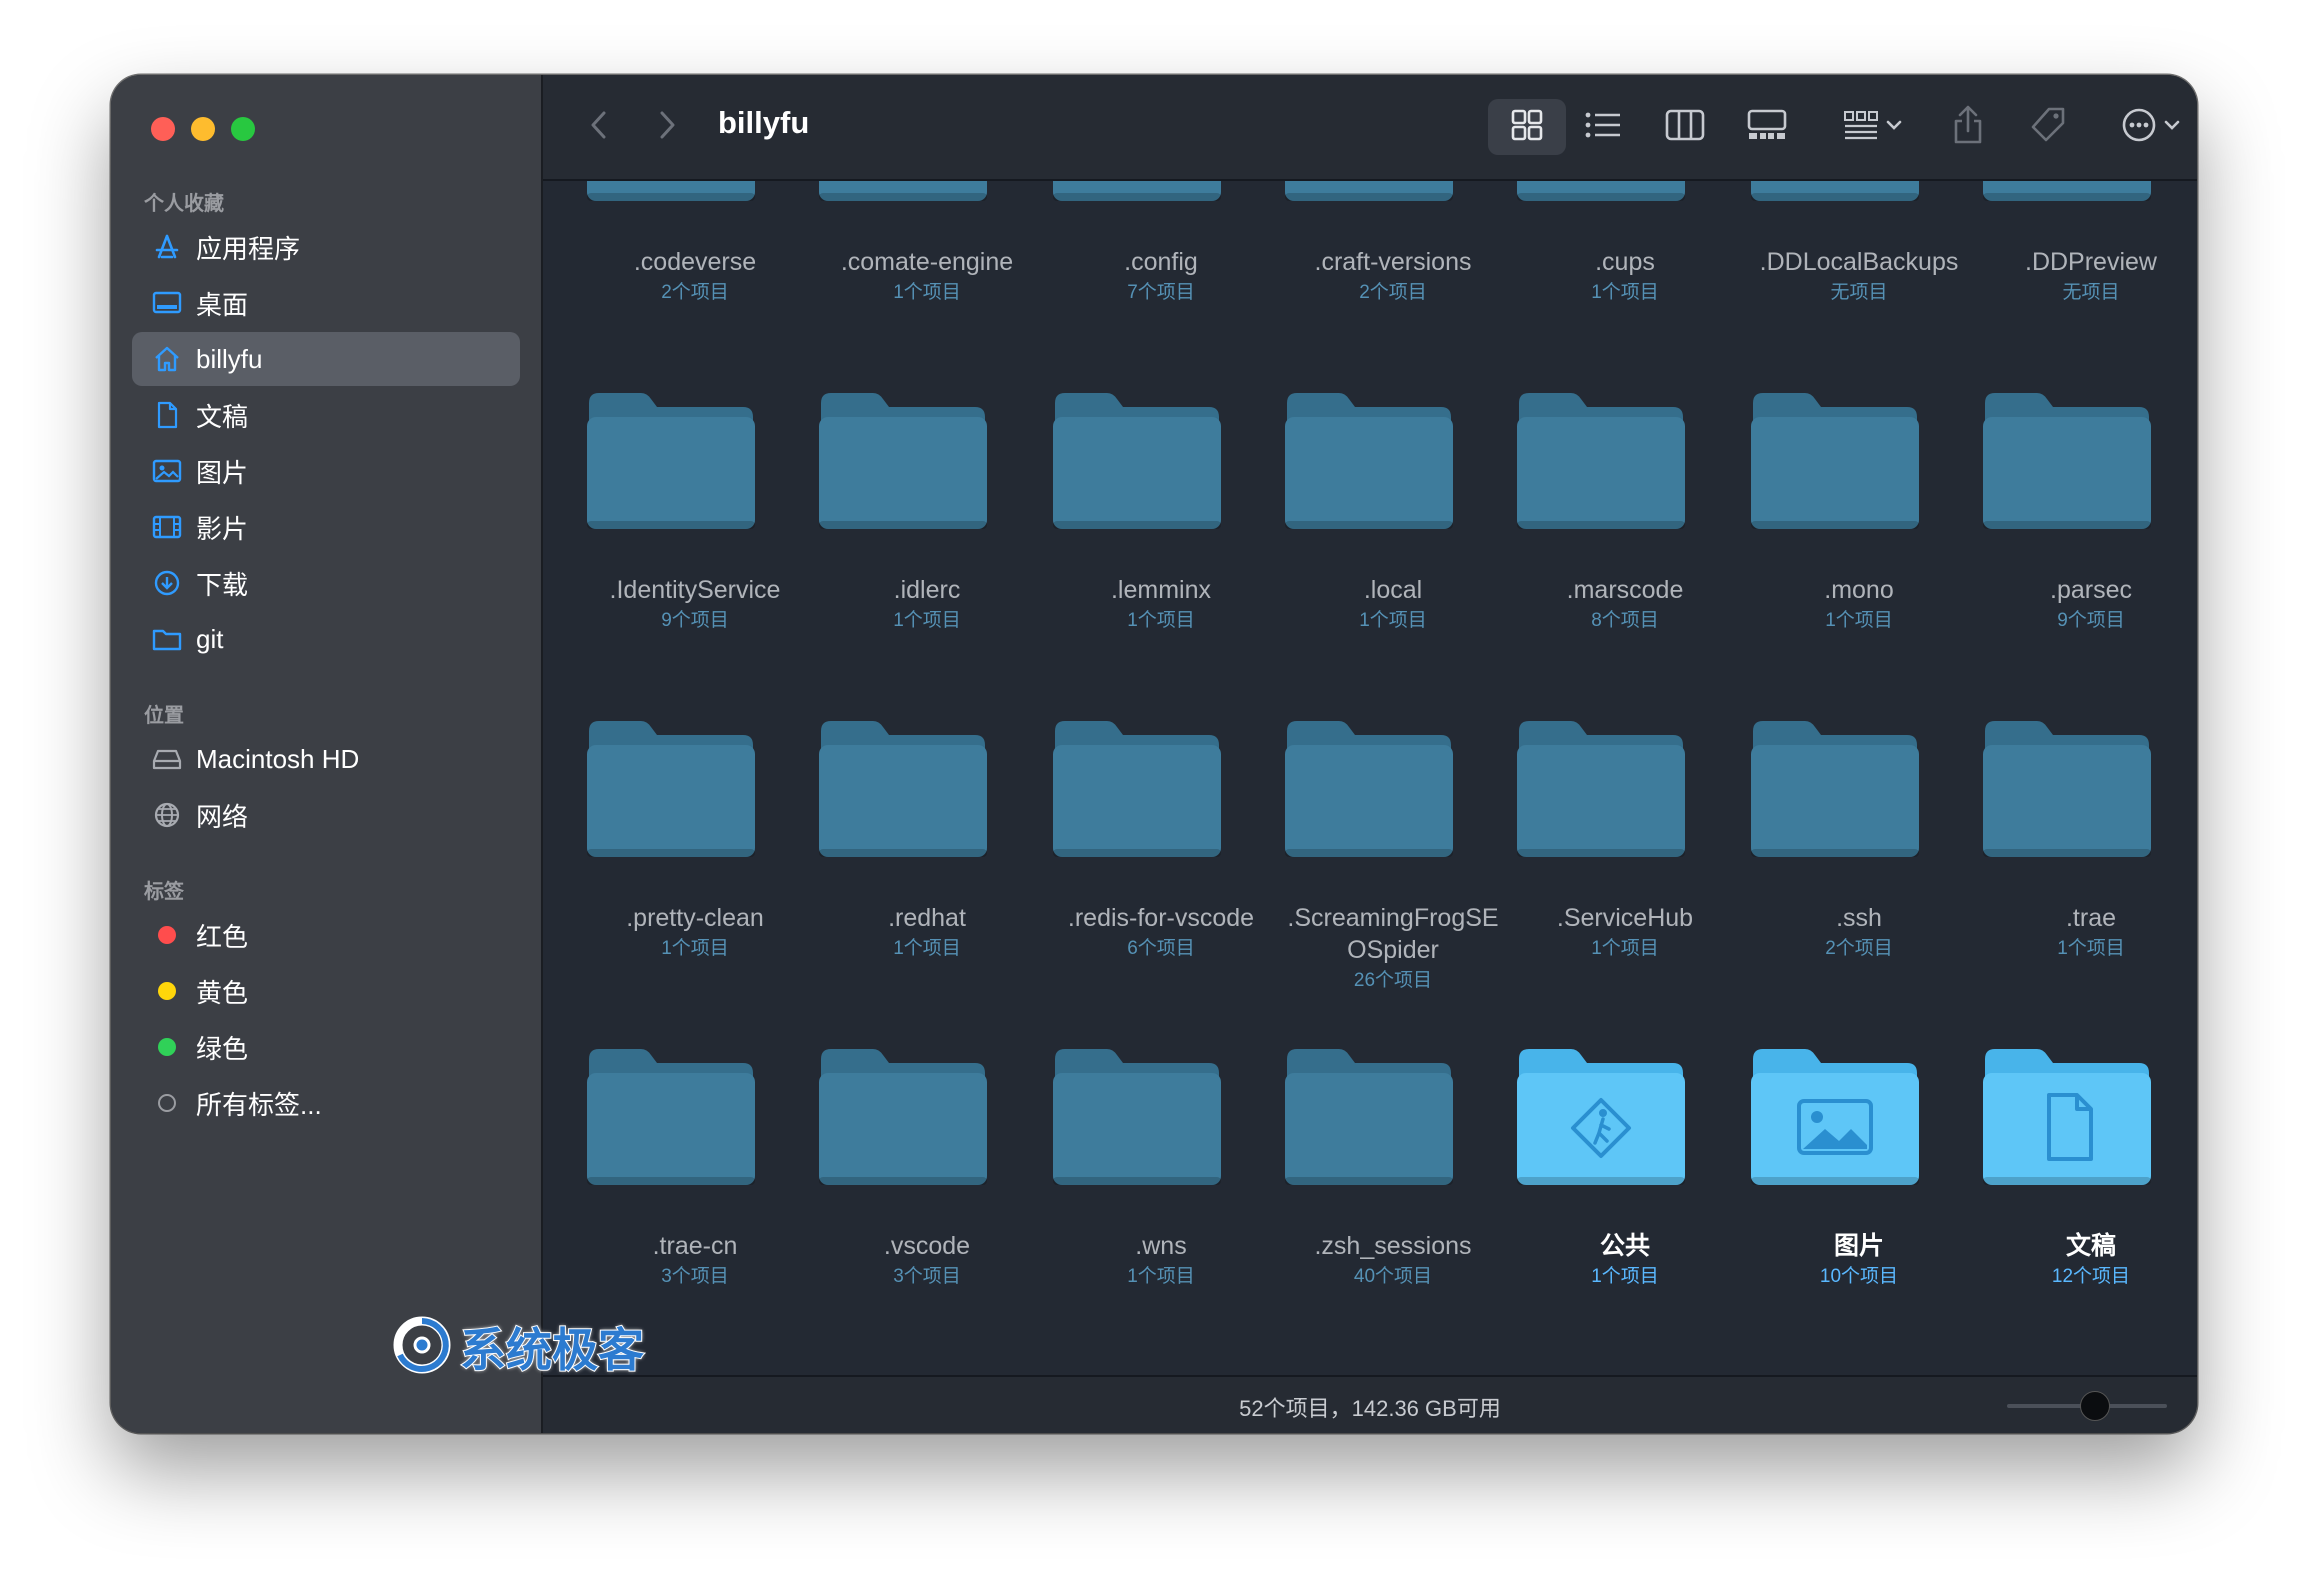  Describe the element at coordinates (1393, 262) in the screenshot. I see `folder-name: .craft-versions` at that location.